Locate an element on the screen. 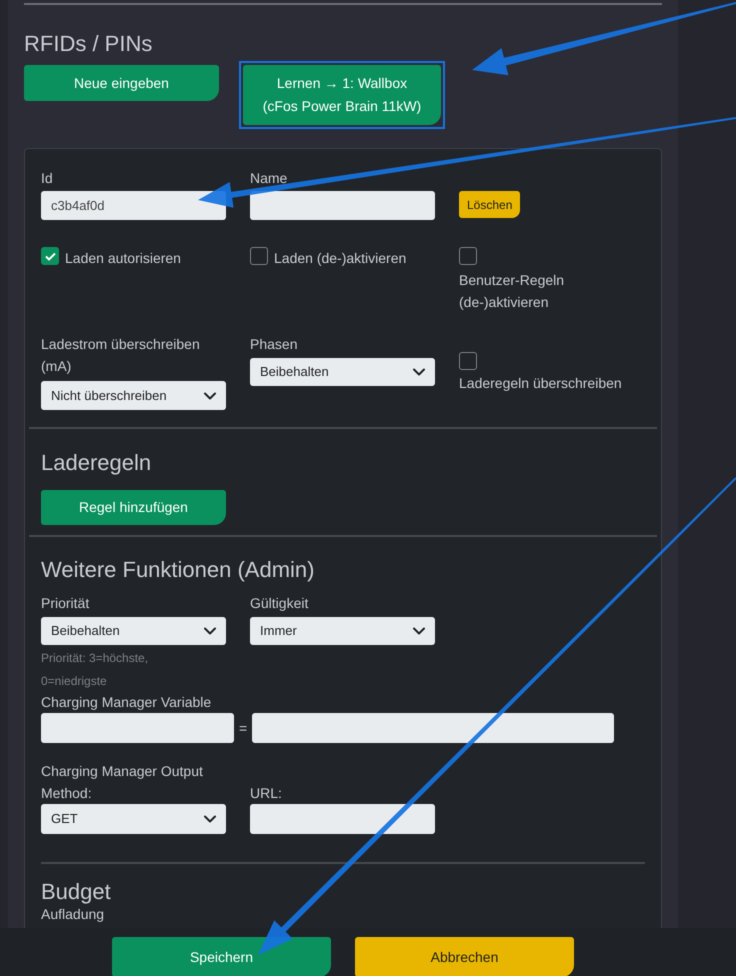  delete-button: Löschen is located at coordinates (489, 204).